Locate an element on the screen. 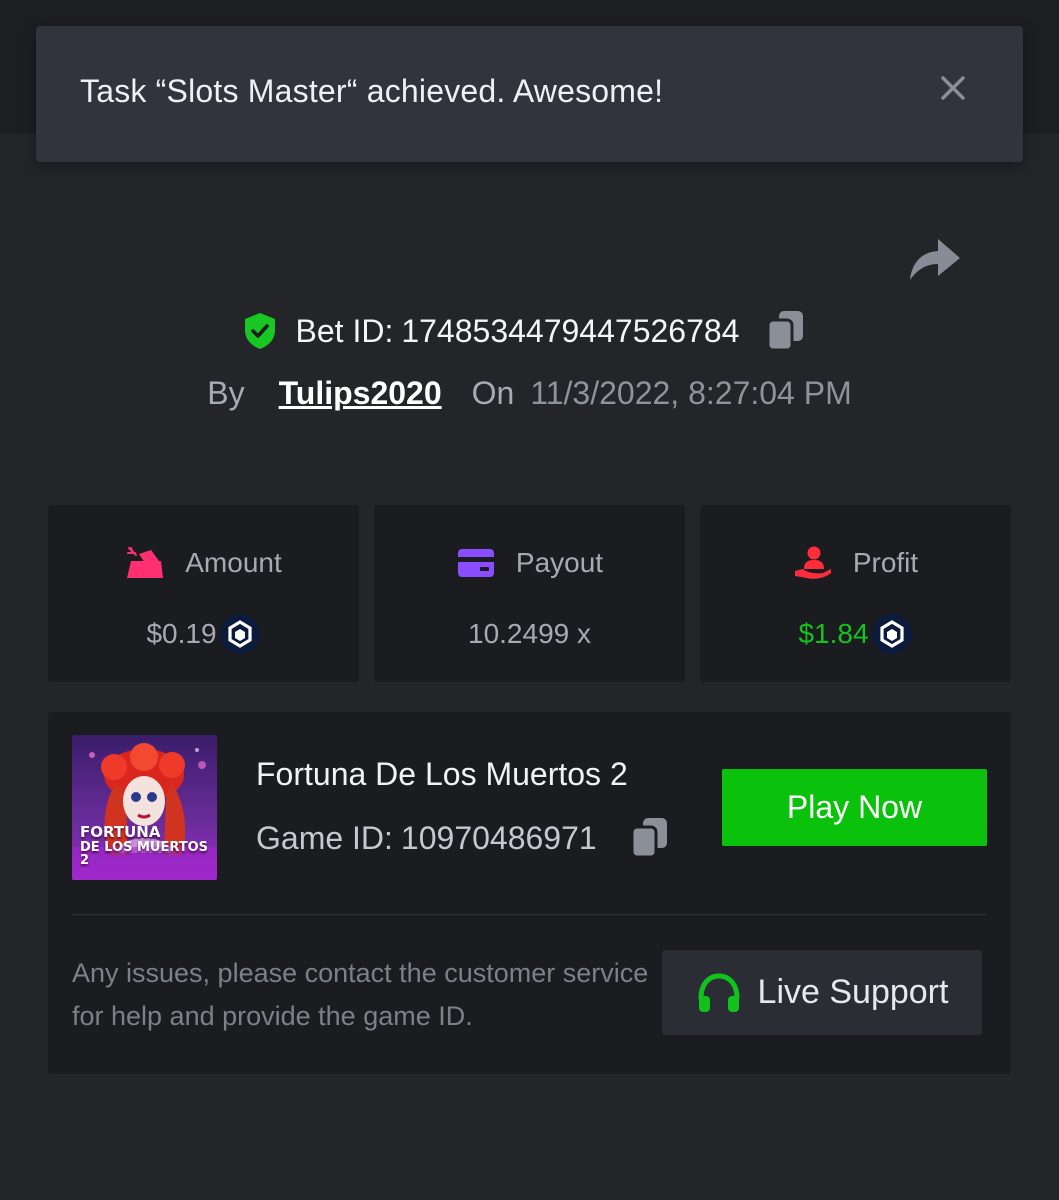 The image size is (1059, 1200). close-icon is located at coordinates (953, 88).